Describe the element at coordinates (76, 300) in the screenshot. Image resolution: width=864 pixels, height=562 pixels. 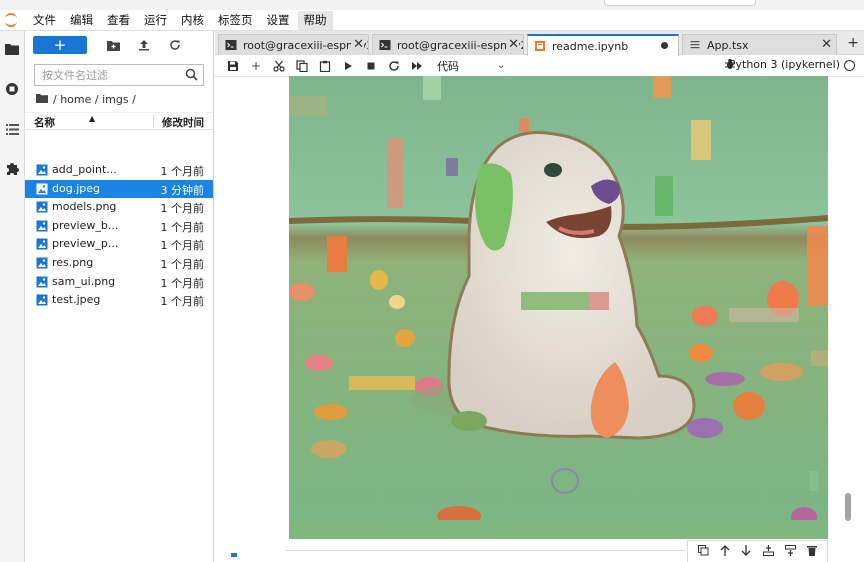
I see `file-name: test.jpeg` at that location.